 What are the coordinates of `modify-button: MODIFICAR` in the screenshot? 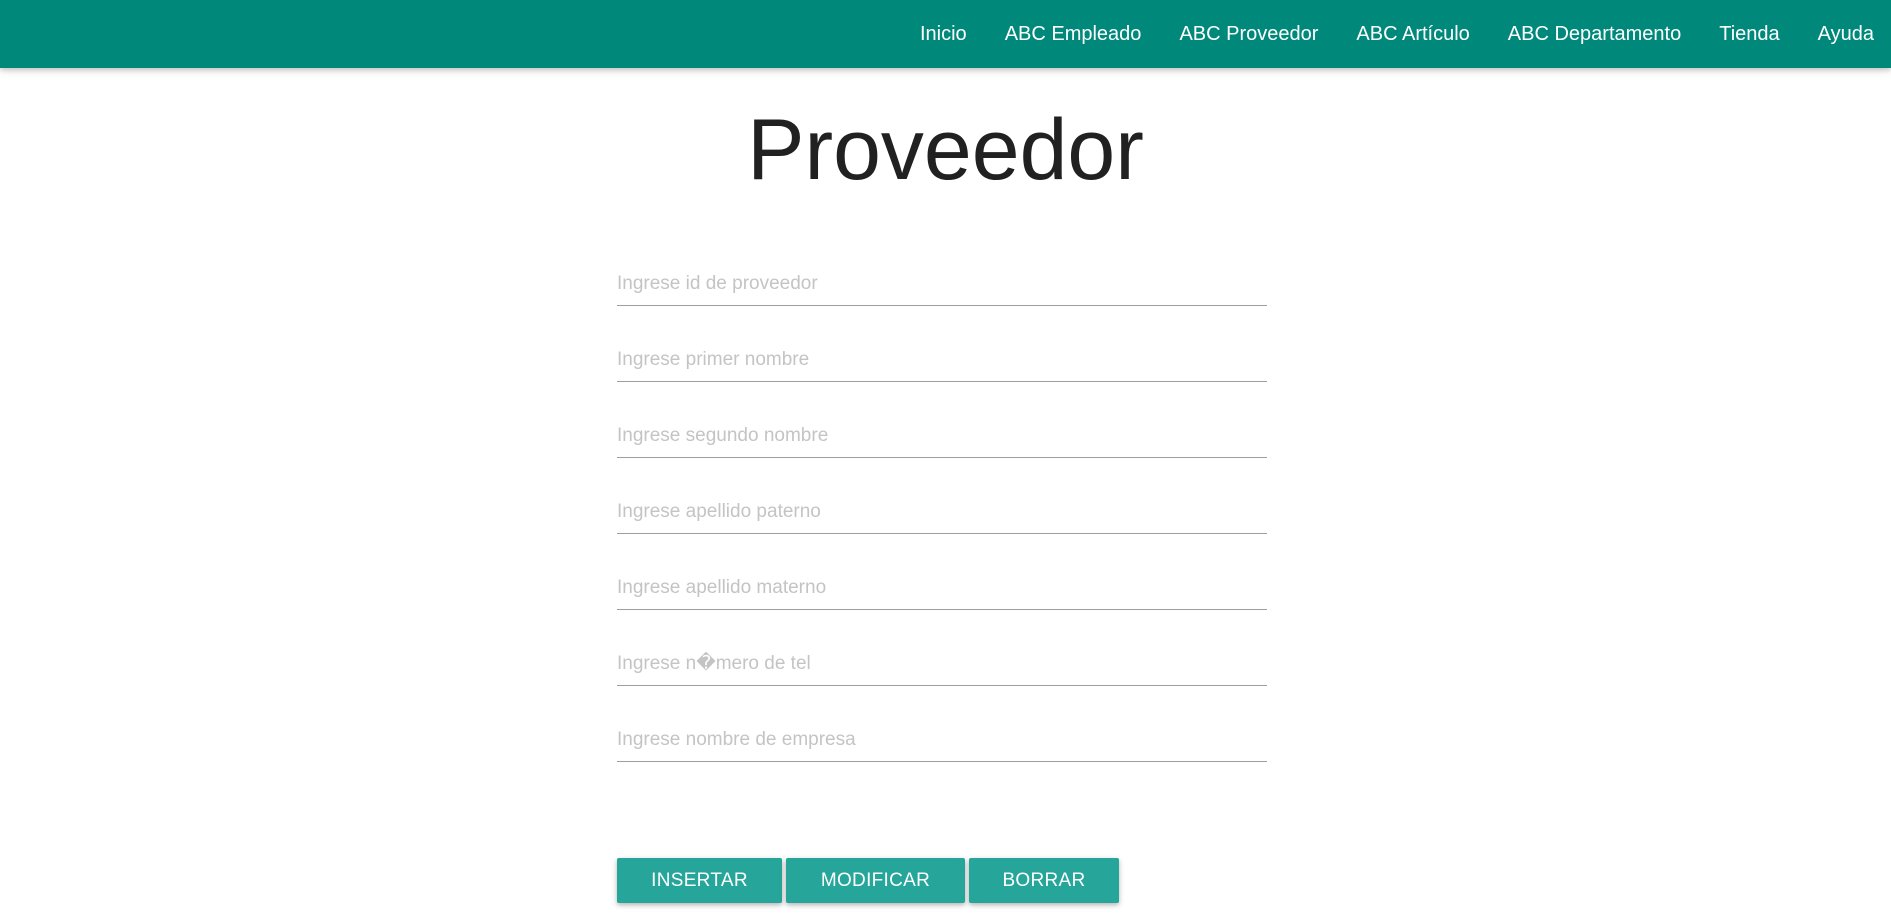 It's located at (875, 880).